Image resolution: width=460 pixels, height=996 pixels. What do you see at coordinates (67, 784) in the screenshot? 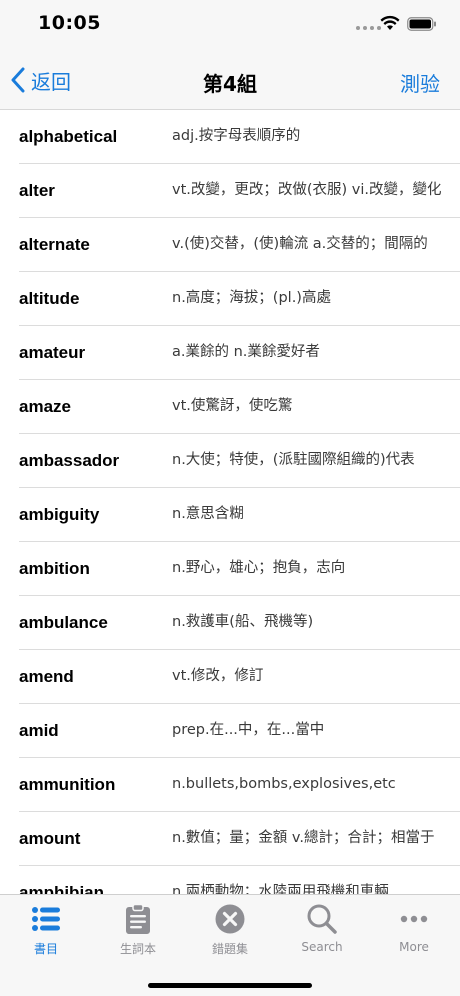
I see `word-term: ammunition` at bounding box center [67, 784].